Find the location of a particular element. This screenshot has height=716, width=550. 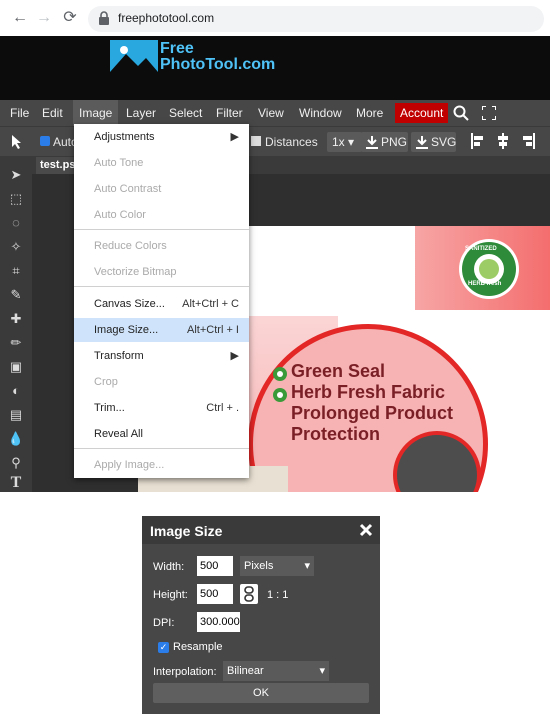

export-png-button: PNG is located at coordinates (384, 142).